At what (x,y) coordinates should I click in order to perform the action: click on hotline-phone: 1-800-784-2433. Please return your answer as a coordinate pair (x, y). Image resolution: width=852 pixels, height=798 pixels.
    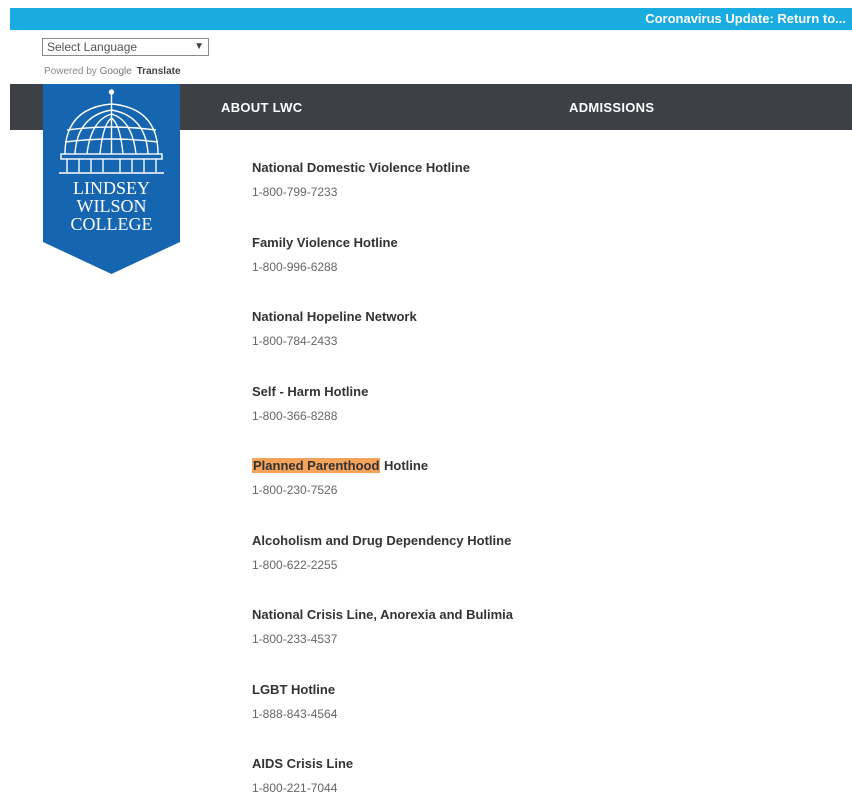
    Looking at the image, I should click on (532, 341).